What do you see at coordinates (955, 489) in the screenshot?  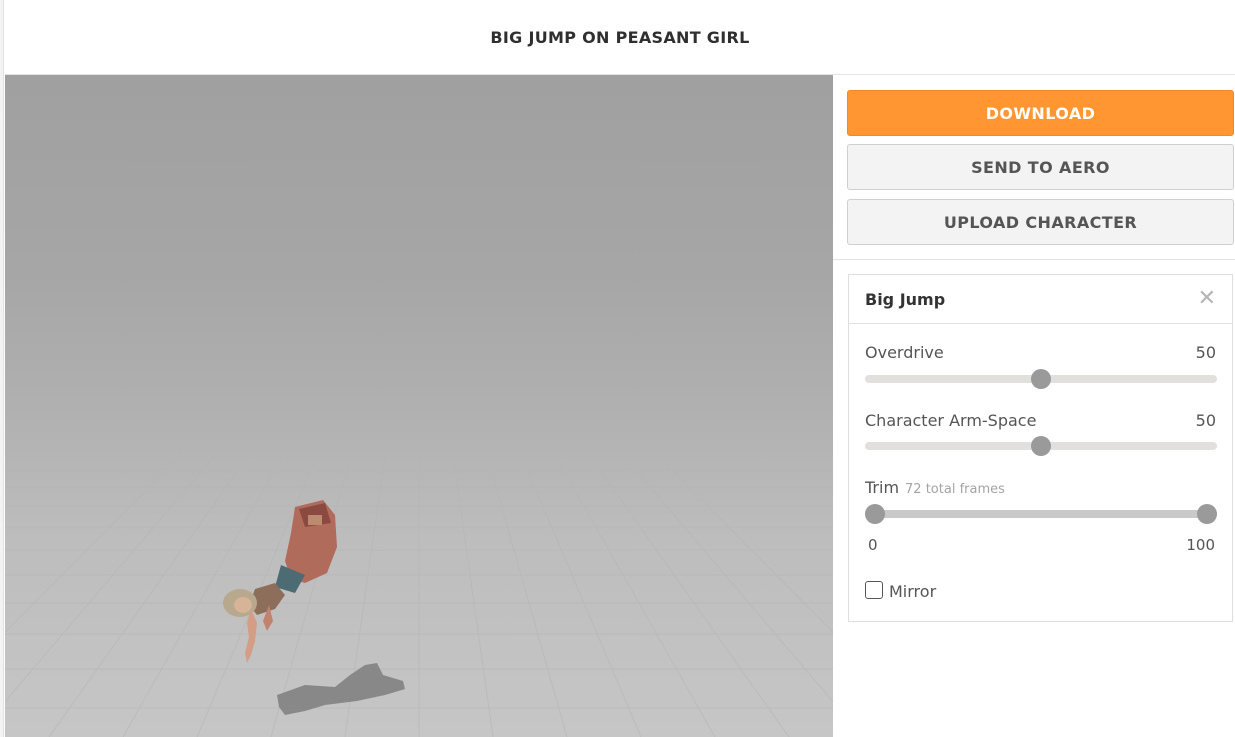 I see `trim-total-frames: 72 total frames` at bounding box center [955, 489].